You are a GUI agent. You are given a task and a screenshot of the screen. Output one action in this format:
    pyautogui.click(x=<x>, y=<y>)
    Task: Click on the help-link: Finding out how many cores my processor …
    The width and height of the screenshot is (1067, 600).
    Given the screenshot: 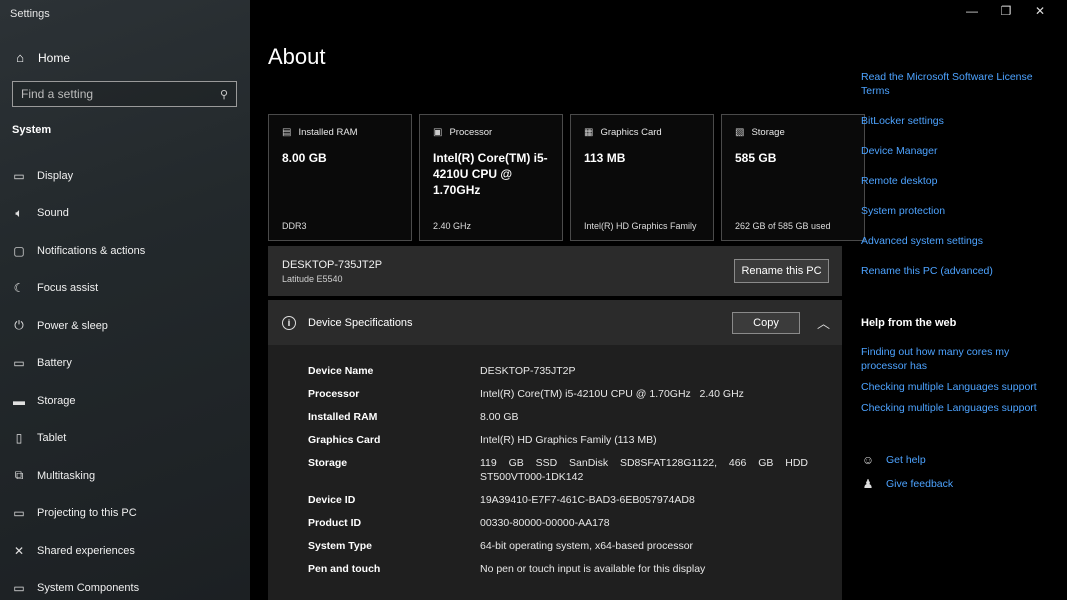 What is the action you would take?
    pyautogui.click(x=956, y=359)
    